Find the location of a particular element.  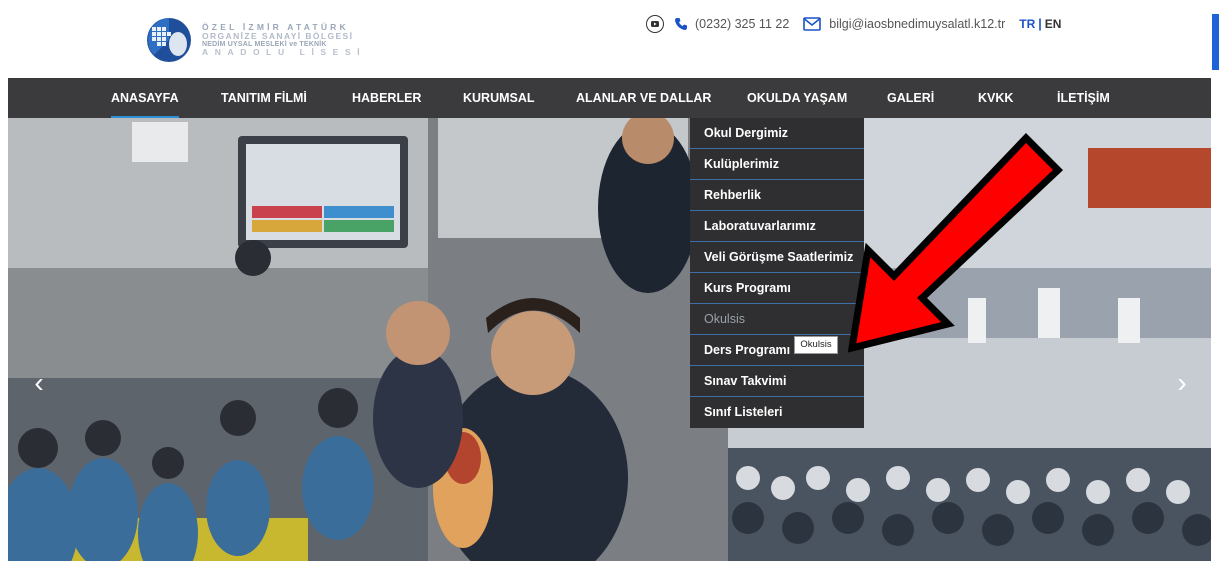

nav-item-haberler: HABERLER is located at coordinates (386, 98).